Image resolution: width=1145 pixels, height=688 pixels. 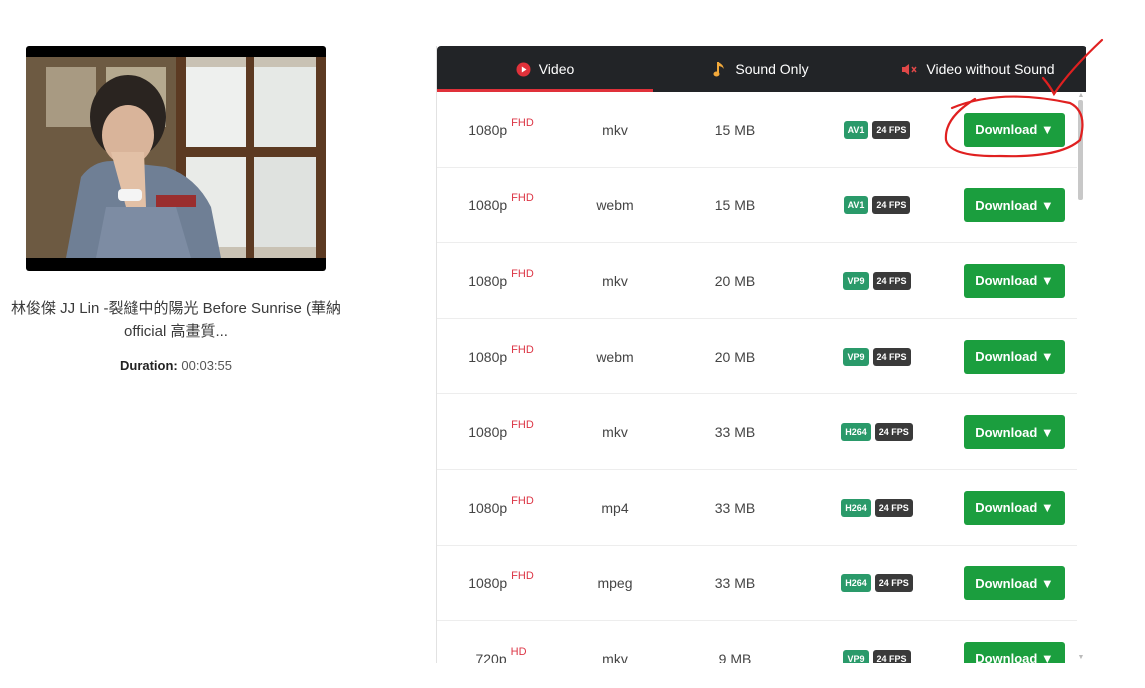 I want to click on list-scrollbar: ▲ ▼, so click(x=1081, y=377).